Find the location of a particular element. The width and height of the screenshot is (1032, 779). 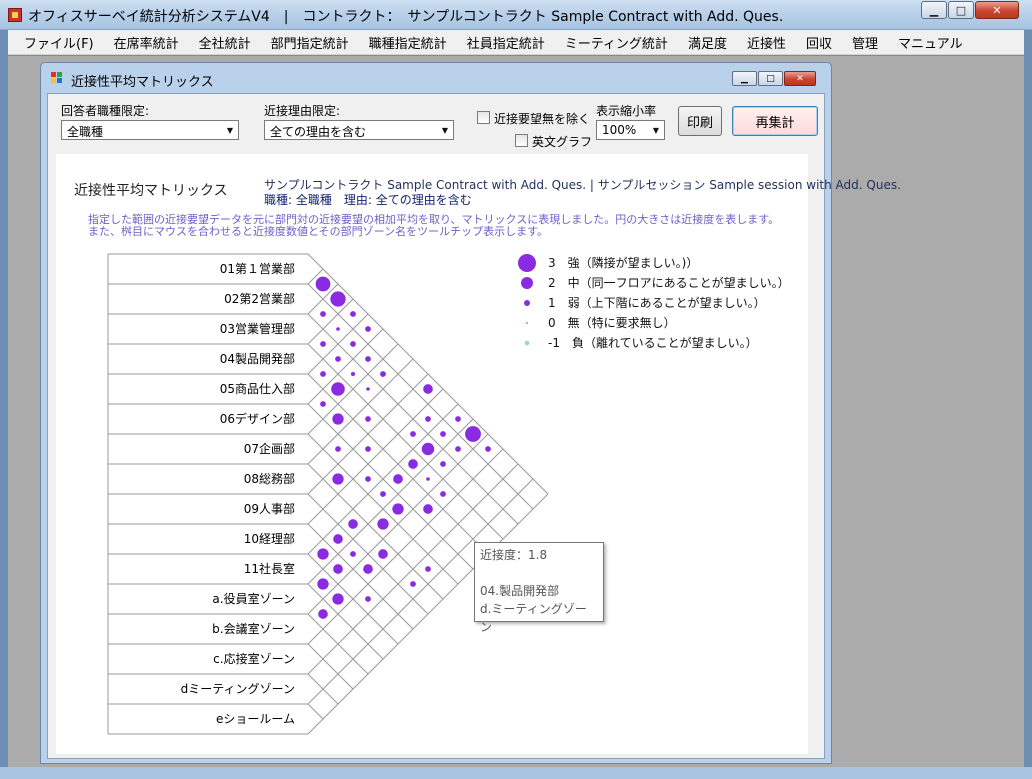

department-label: 05商品仕入部 is located at coordinates (257, 388).